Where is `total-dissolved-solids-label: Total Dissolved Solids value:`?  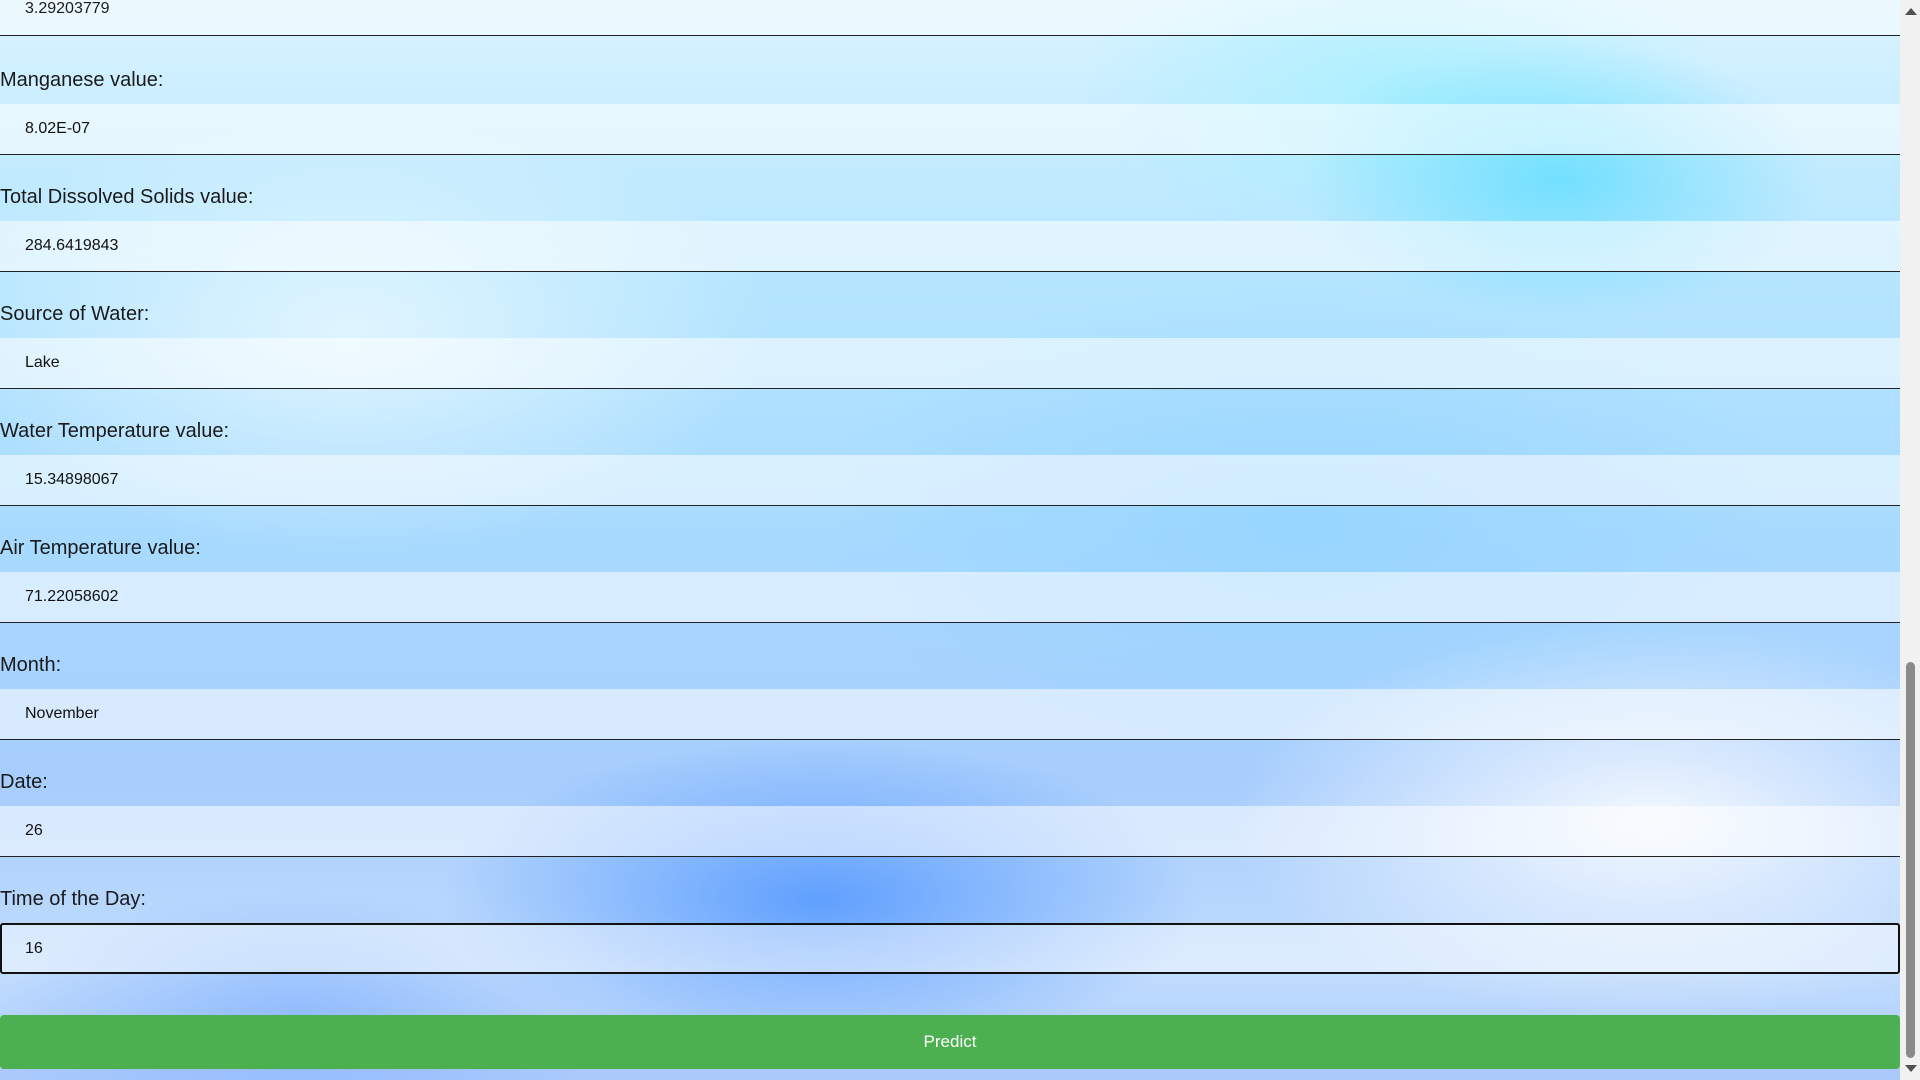
total-dissolved-solids-label: Total Dissolved Solids value: is located at coordinates (127, 197).